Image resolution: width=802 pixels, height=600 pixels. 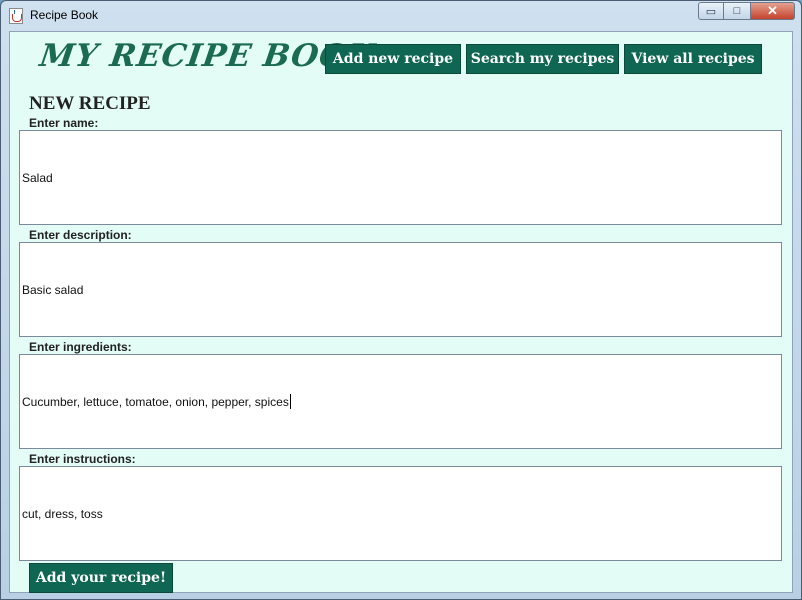 I want to click on maximize-button: □, so click(x=737, y=11).